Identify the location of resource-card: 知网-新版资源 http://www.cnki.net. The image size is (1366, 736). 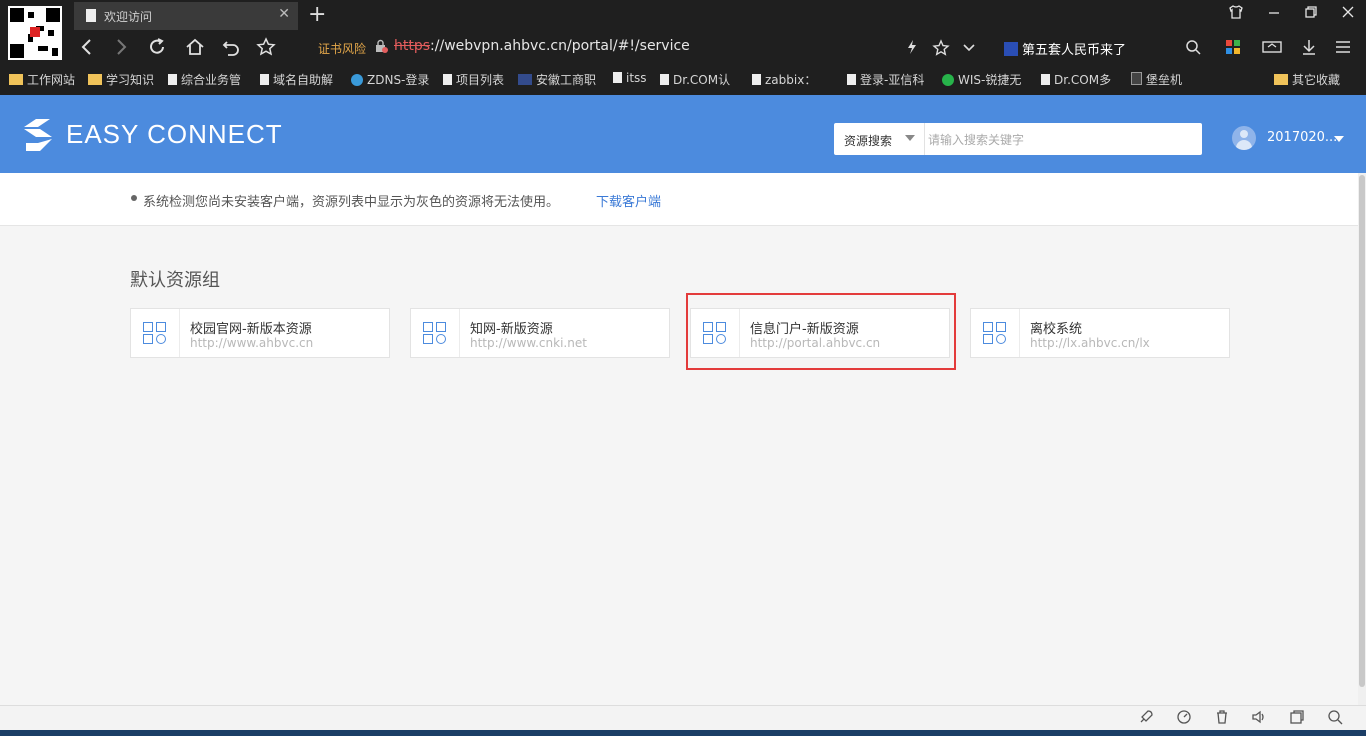
(540, 333).